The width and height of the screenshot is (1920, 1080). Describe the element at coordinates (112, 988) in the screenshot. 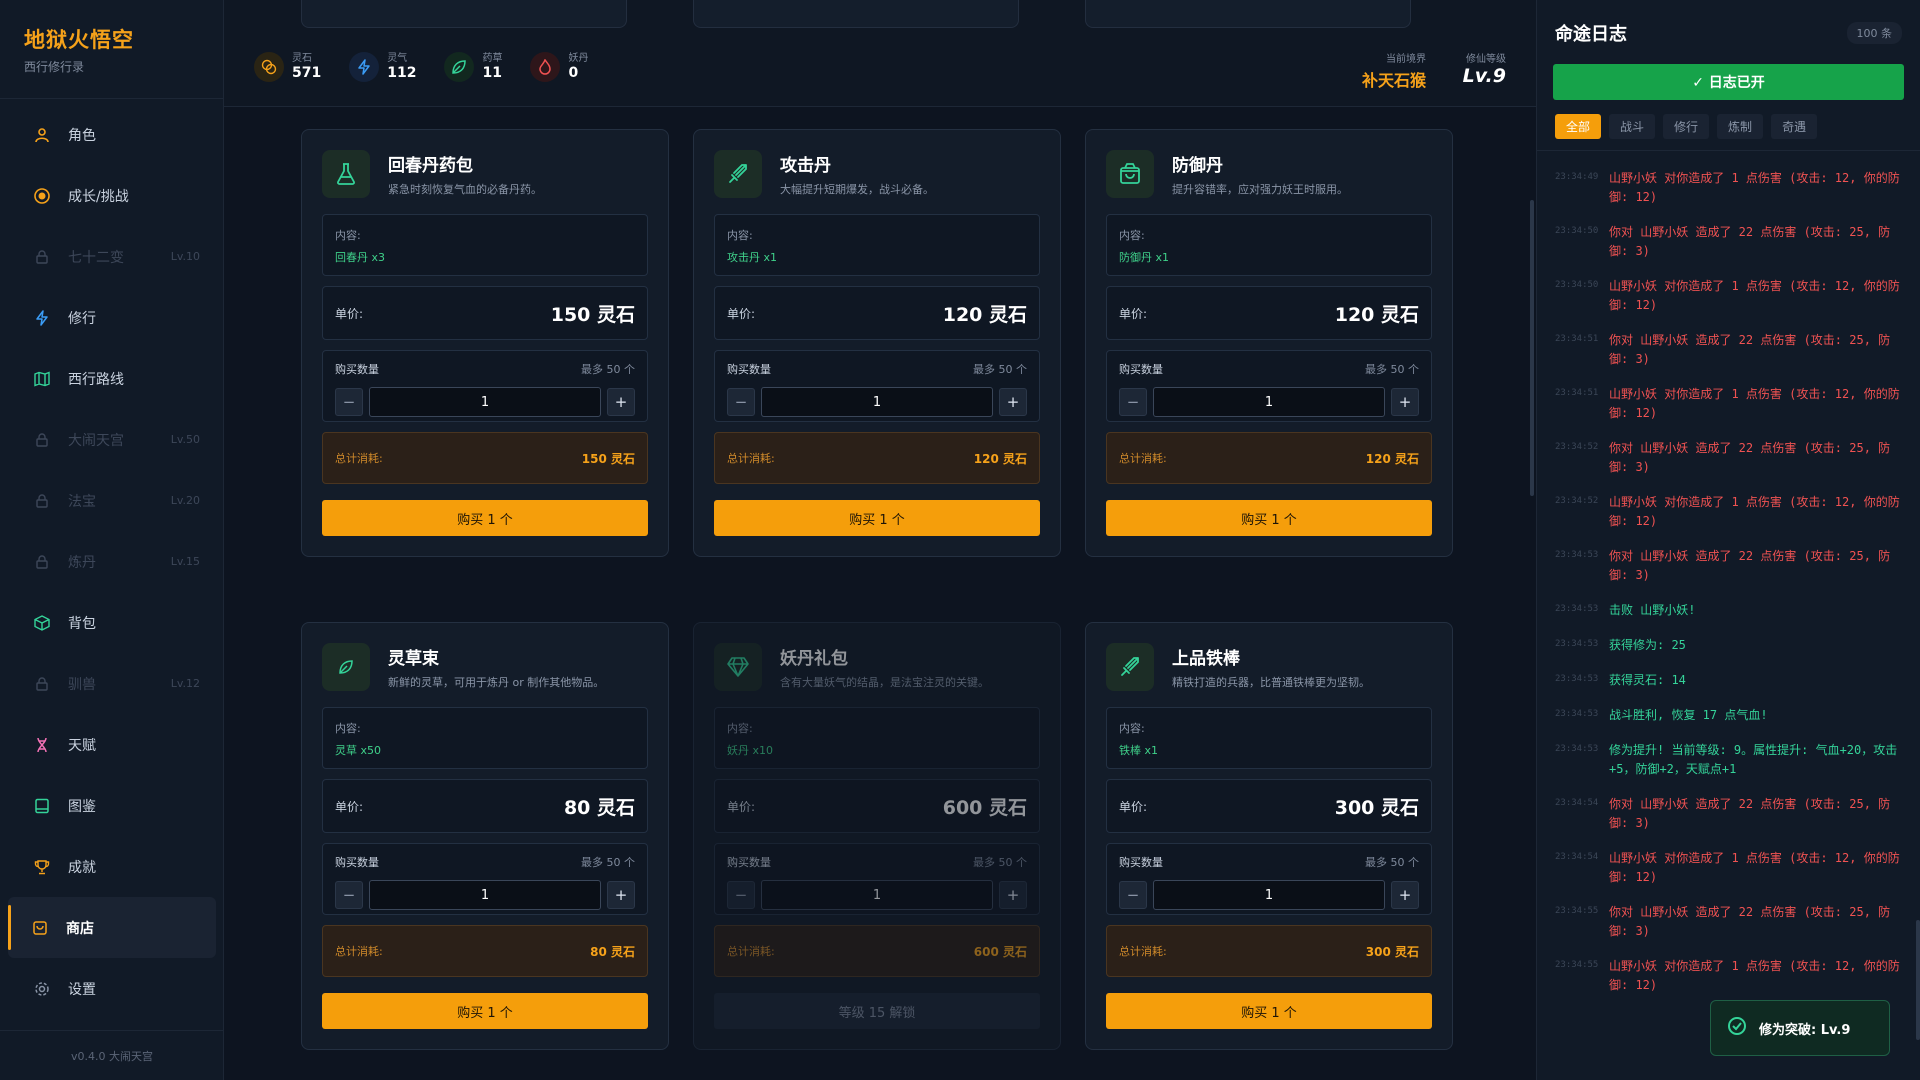

I see `sidebar-item-14: 设置` at that location.